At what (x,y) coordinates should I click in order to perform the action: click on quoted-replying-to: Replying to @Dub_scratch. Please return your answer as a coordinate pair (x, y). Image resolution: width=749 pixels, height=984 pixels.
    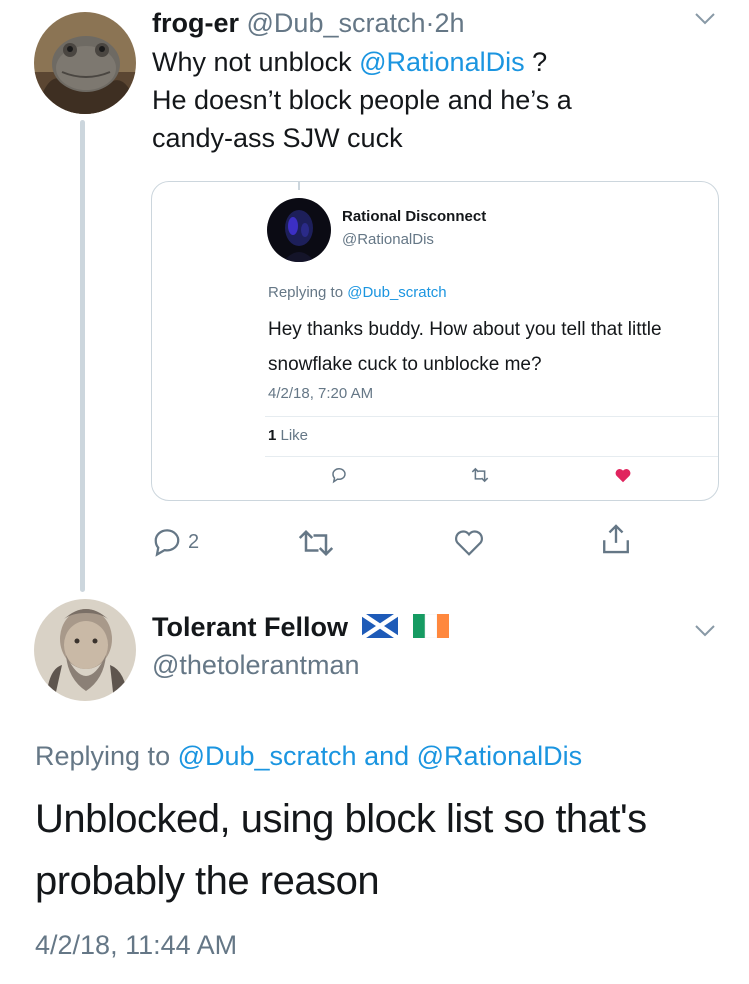
    Looking at the image, I should click on (357, 292).